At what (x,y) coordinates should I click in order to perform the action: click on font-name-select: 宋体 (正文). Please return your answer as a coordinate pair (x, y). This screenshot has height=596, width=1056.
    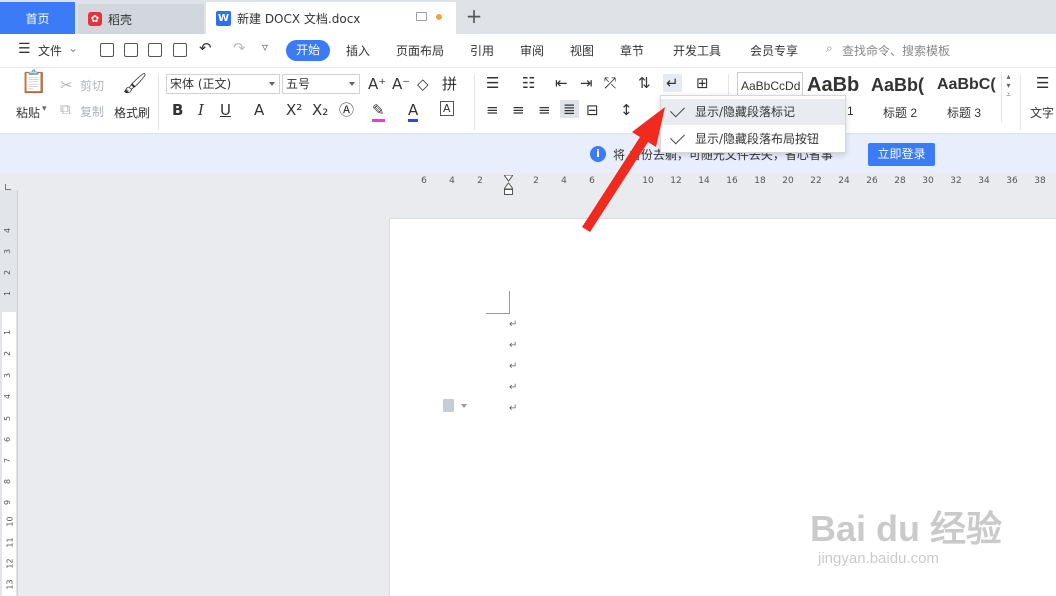
    Looking at the image, I should click on (223, 84).